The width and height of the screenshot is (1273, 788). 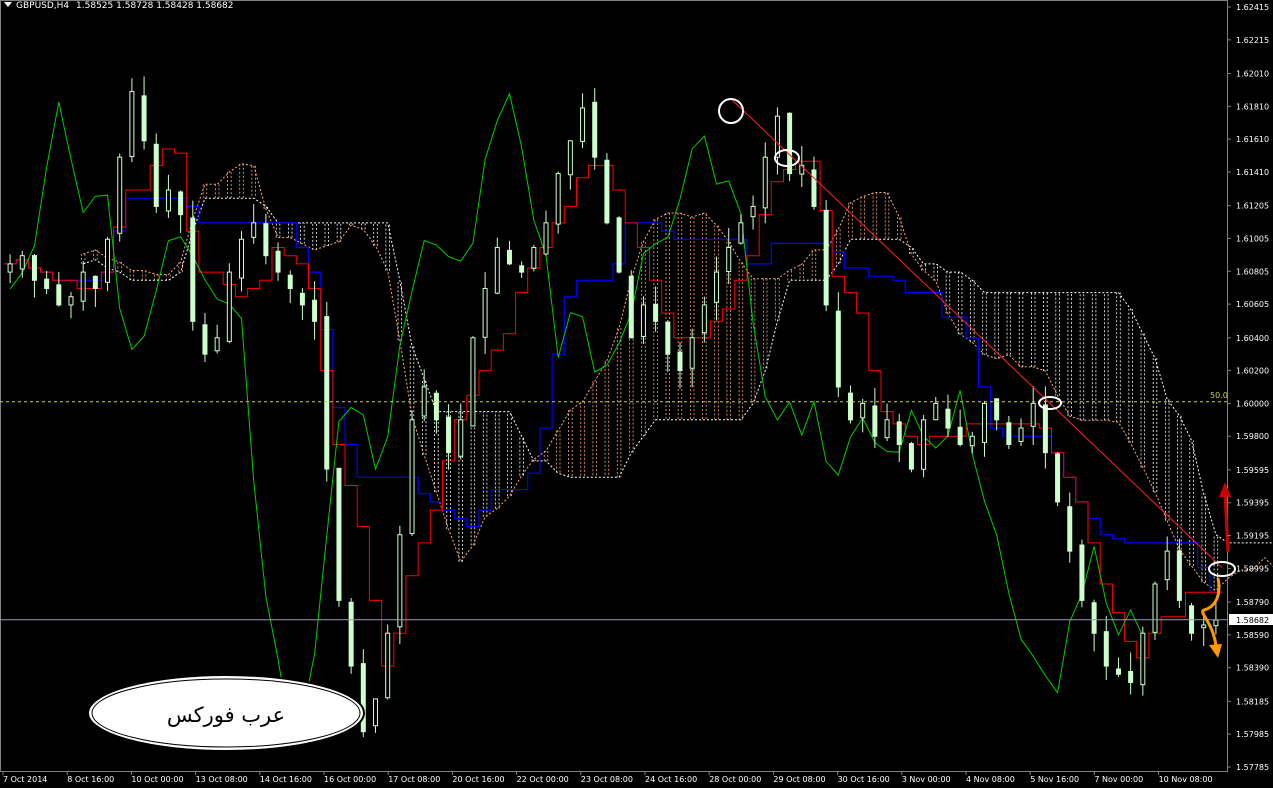 What do you see at coordinates (1252, 206) in the screenshot?
I see `price-tick-label: 1.61205` at bounding box center [1252, 206].